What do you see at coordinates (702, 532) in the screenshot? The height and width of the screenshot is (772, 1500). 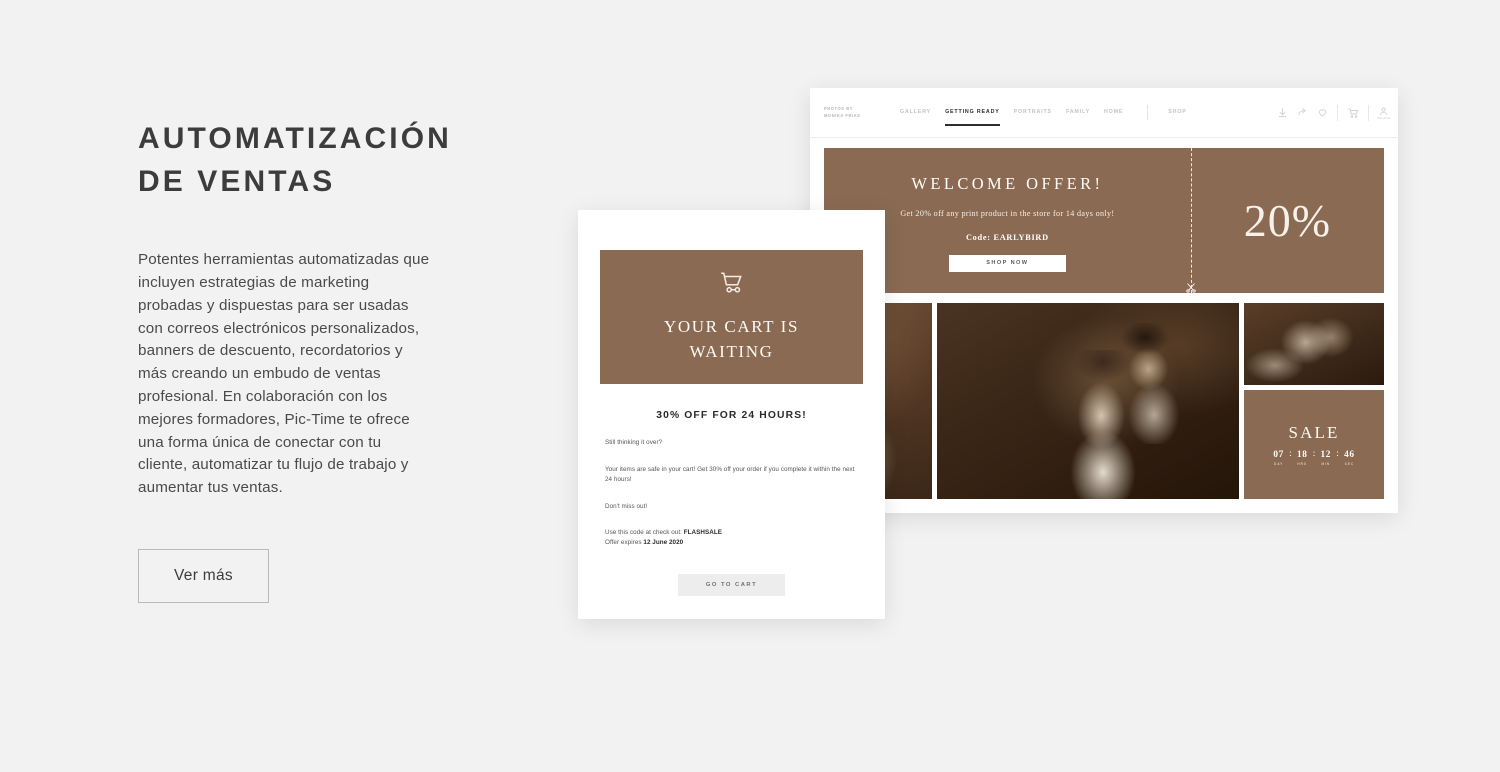 I see `email-code-value: FLASHSALE` at bounding box center [702, 532].